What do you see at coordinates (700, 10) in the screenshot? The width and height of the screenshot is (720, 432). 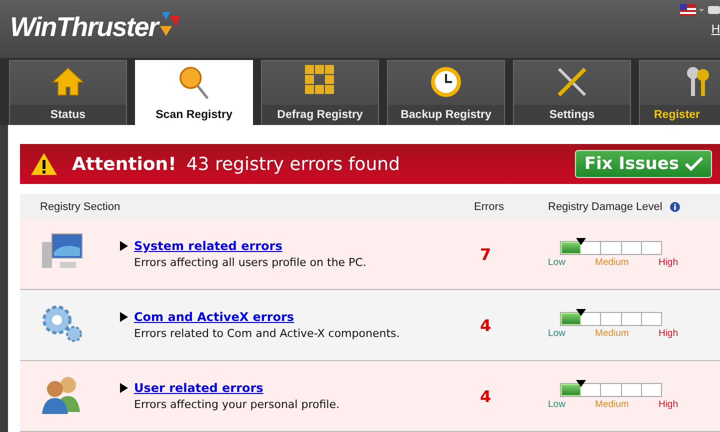 I see `flag-icon` at bounding box center [700, 10].